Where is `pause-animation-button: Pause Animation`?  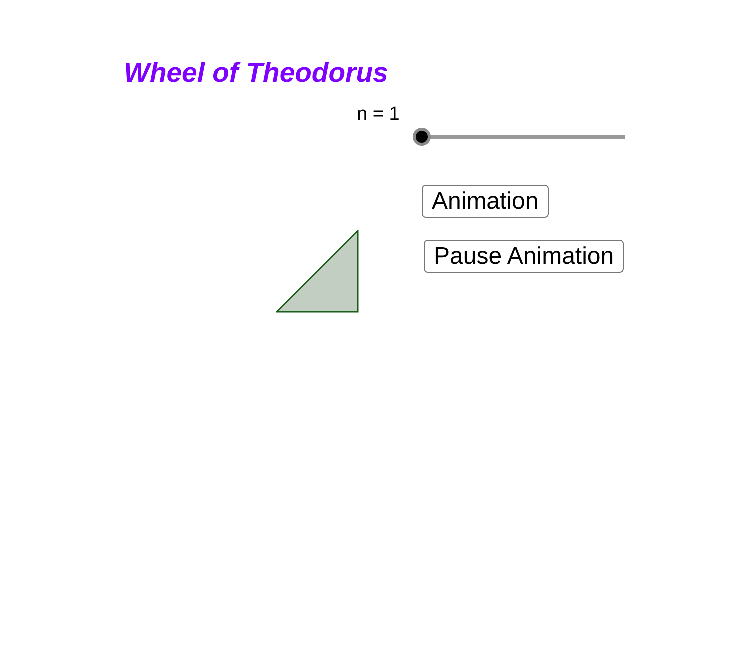 pause-animation-button: Pause Animation is located at coordinates (524, 256).